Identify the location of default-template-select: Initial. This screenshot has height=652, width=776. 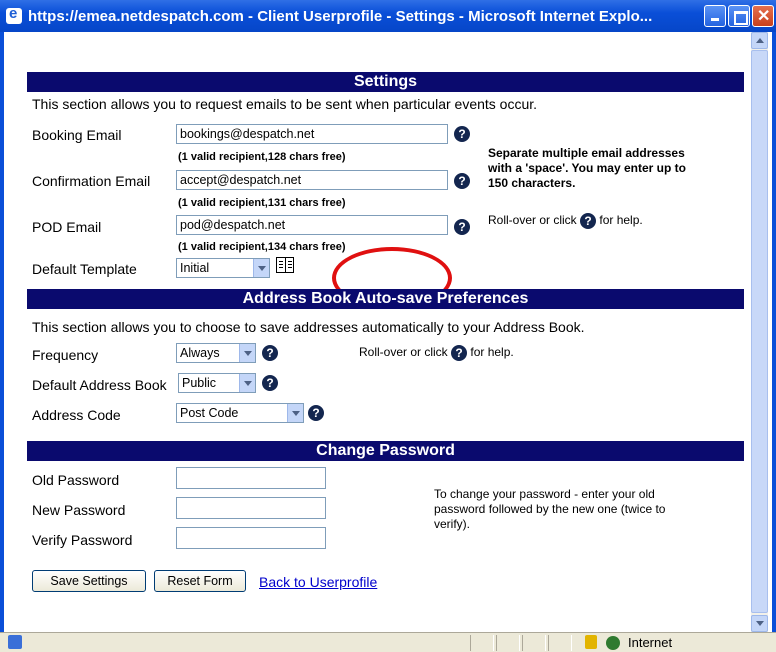
(223, 268).